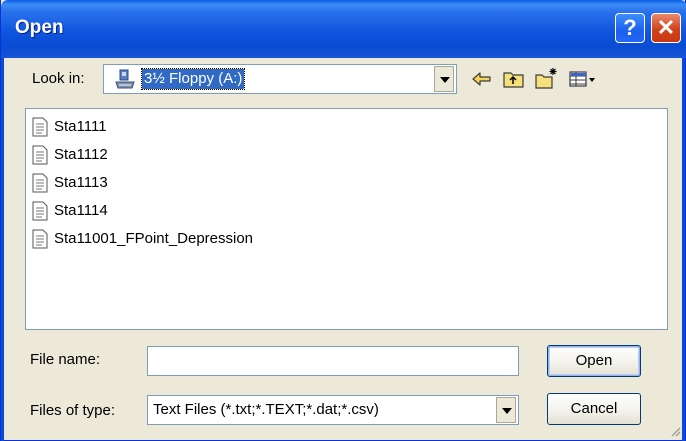 Image resolution: width=686 pixels, height=441 pixels. I want to click on view-menu-icon, so click(583, 79).